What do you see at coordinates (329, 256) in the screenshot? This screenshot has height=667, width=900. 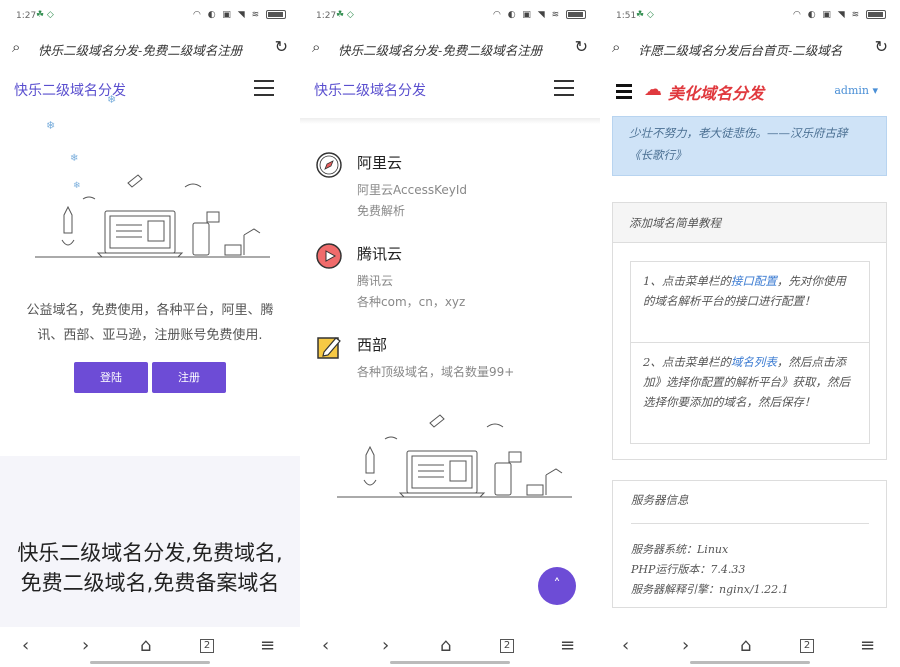 I see `play-icon` at bounding box center [329, 256].